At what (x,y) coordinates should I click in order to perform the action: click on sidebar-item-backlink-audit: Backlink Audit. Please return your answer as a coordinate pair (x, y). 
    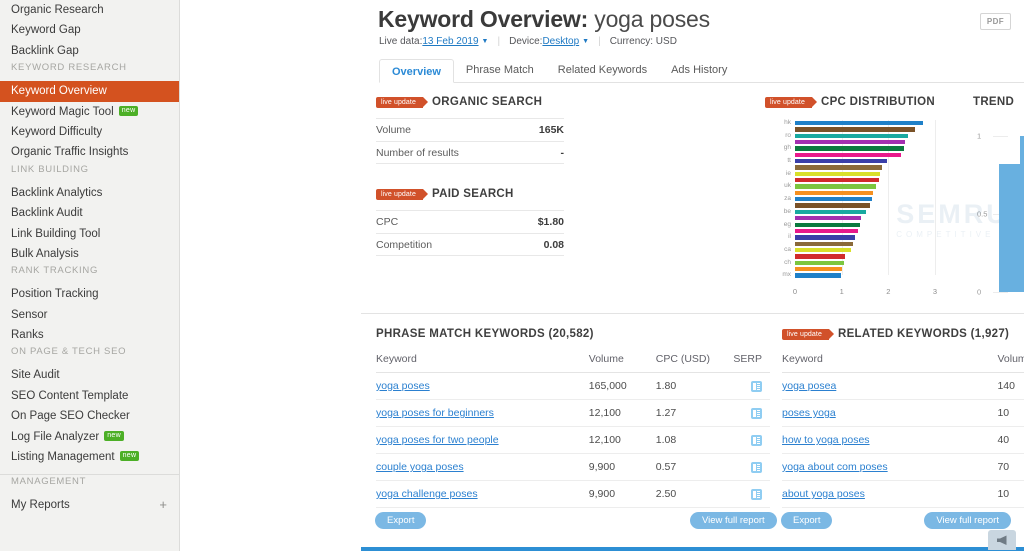
    Looking at the image, I should click on (89, 213).